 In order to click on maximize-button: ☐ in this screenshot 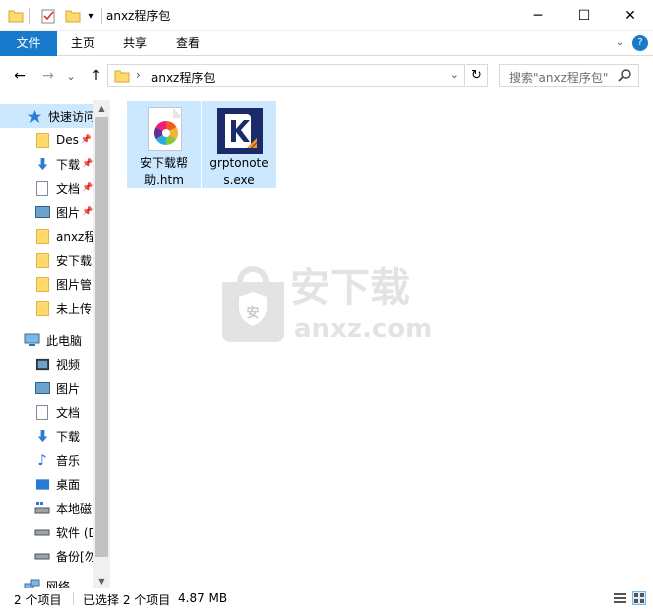, I will do `click(584, 15)`.